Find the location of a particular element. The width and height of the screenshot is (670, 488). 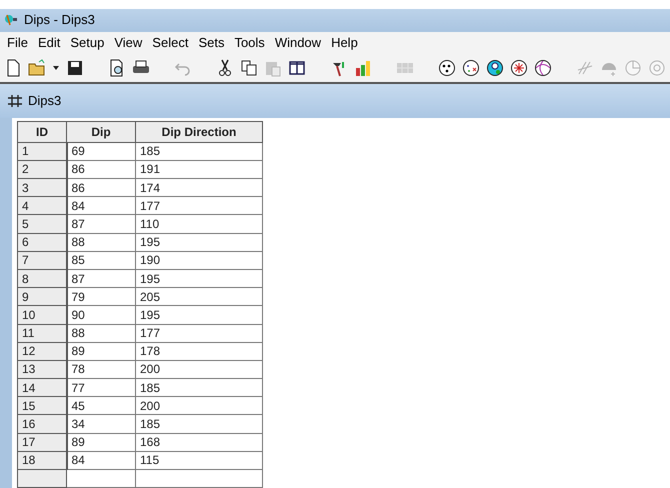

table-cell: 77 is located at coordinates (101, 387).